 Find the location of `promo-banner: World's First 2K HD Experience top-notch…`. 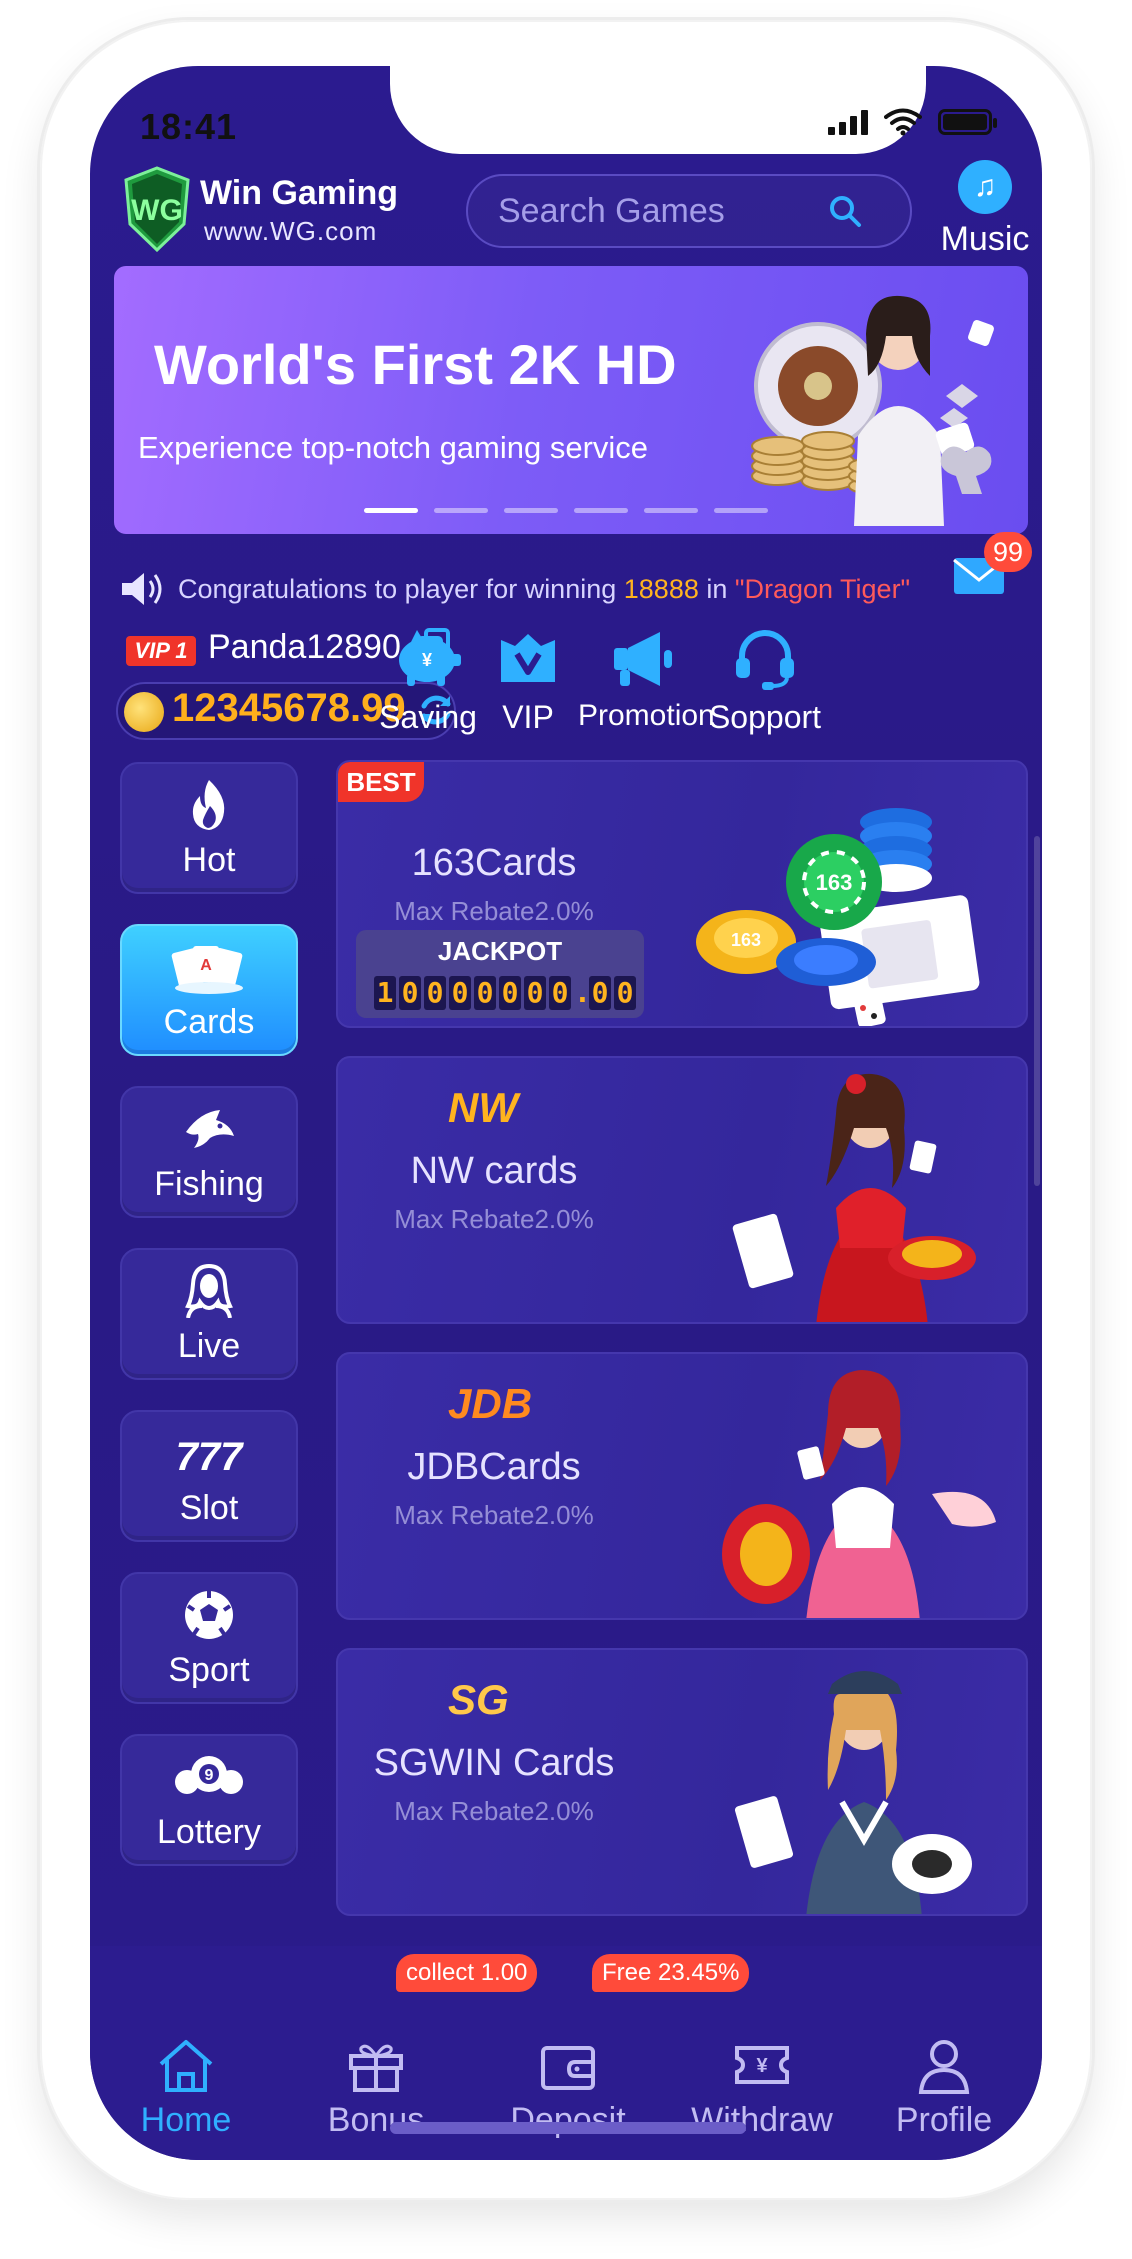

promo-banner: World's First 2K HD Experience top-notch… is located at coordinates (571, 400).